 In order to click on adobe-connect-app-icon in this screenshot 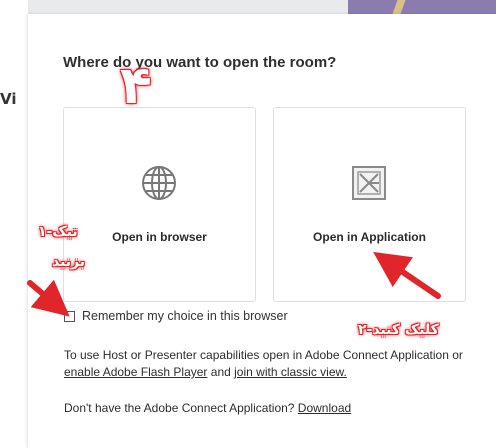, I will do `click(369, 183)`.